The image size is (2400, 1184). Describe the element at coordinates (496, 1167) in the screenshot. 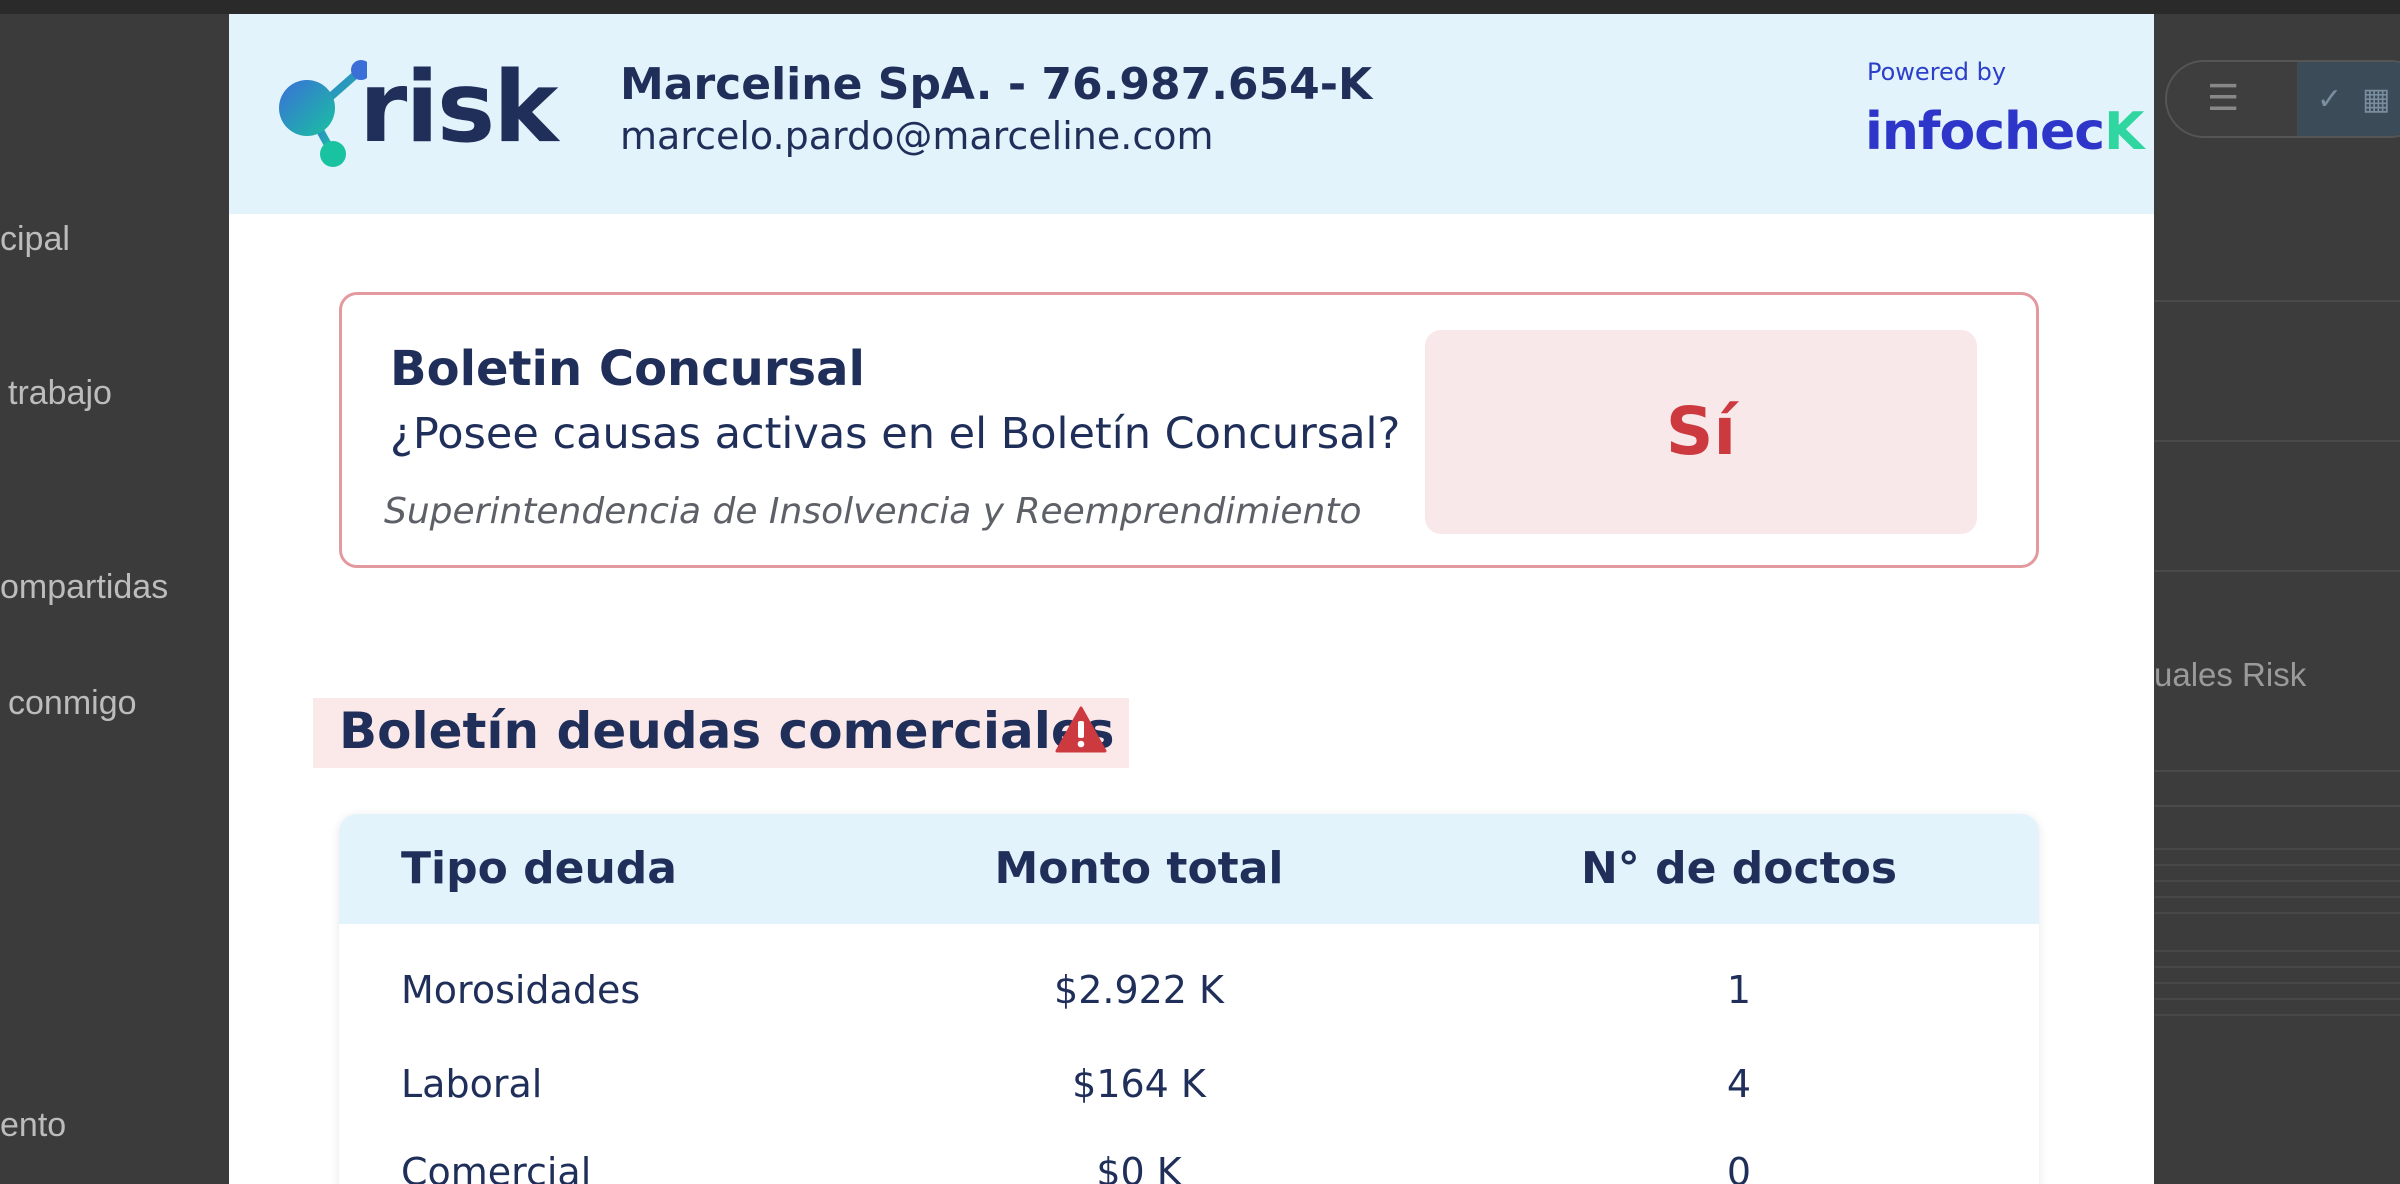

I see `cell-tipo: Comercial` at that location.